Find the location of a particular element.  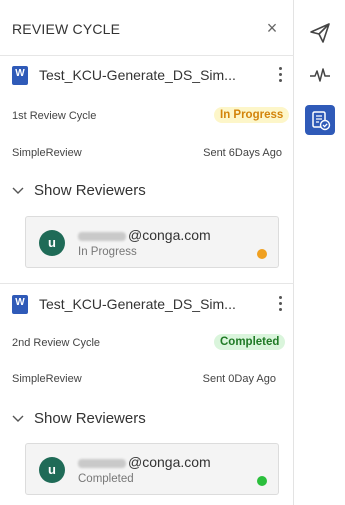

reviewer-item: u @conga.com In Progress is located at coordinates (152, 242).